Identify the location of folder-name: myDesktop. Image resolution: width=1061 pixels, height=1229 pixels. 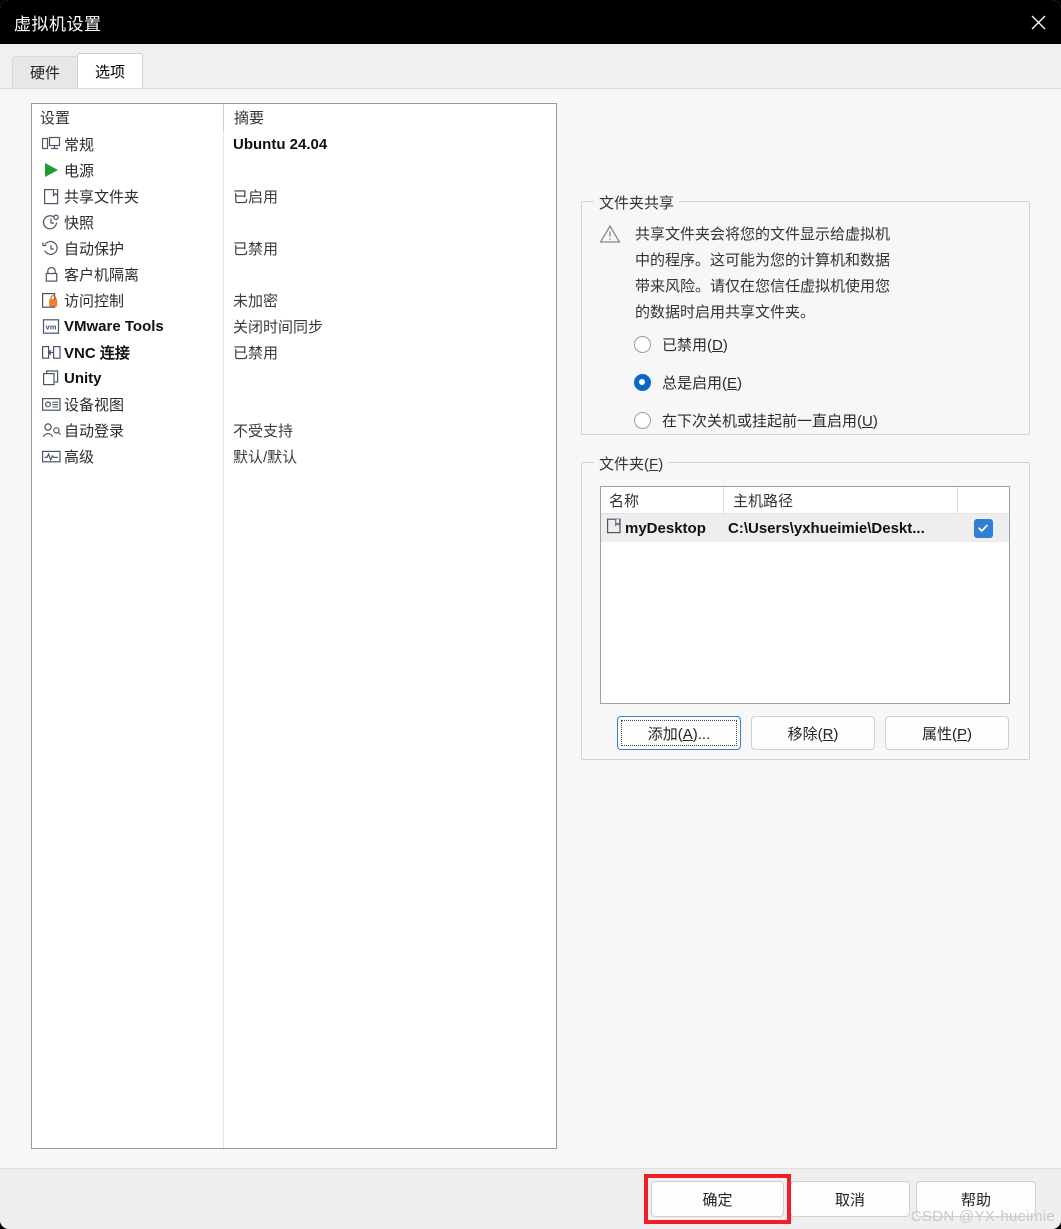
(665, 528).